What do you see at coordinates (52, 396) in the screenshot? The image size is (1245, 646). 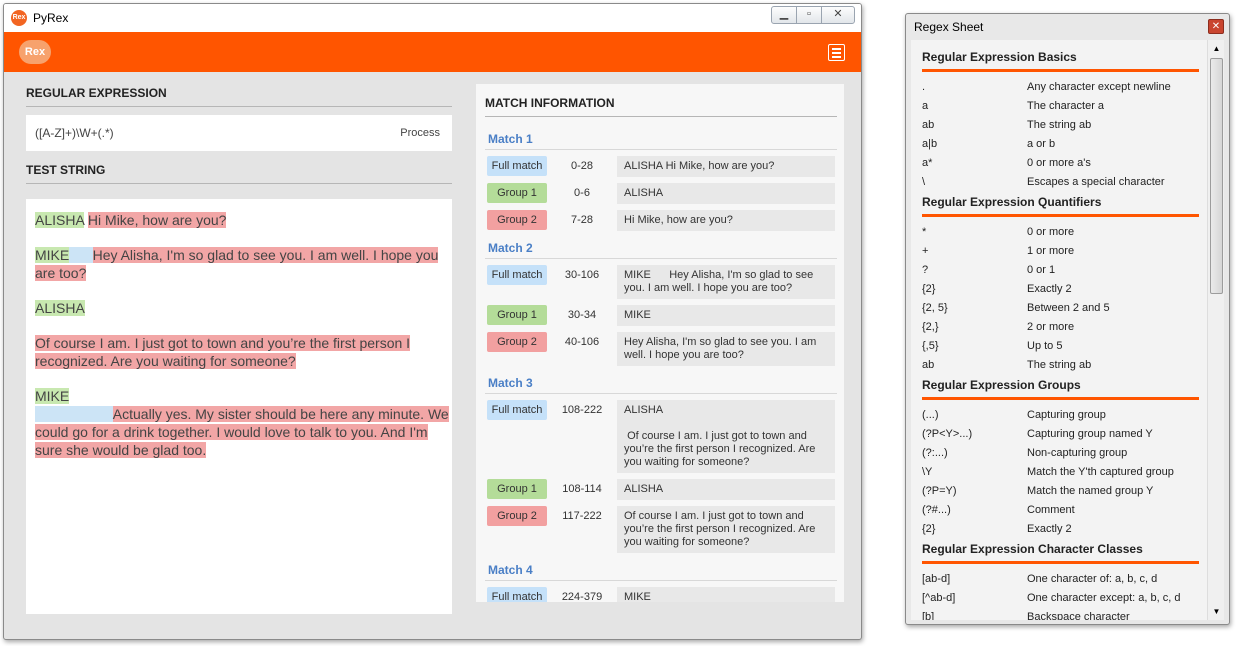 I see `test-name: MIKE` at bounding box center [52, 396].